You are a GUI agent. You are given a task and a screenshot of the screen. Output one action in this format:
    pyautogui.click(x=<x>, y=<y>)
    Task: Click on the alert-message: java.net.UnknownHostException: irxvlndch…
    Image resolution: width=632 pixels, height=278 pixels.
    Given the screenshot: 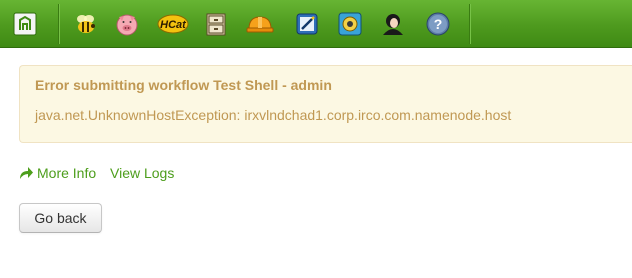 What is the action you would take?
    pyautogui.click(x=273, y=115)
    